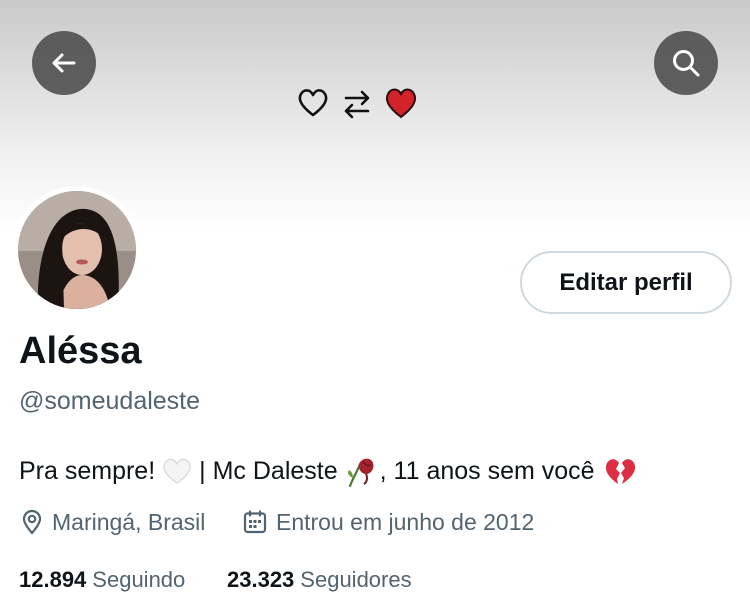 The height and width of the screenshot is (608, 750). I want to click on following-link: 12.894 Seguindo, so click(102, 580).